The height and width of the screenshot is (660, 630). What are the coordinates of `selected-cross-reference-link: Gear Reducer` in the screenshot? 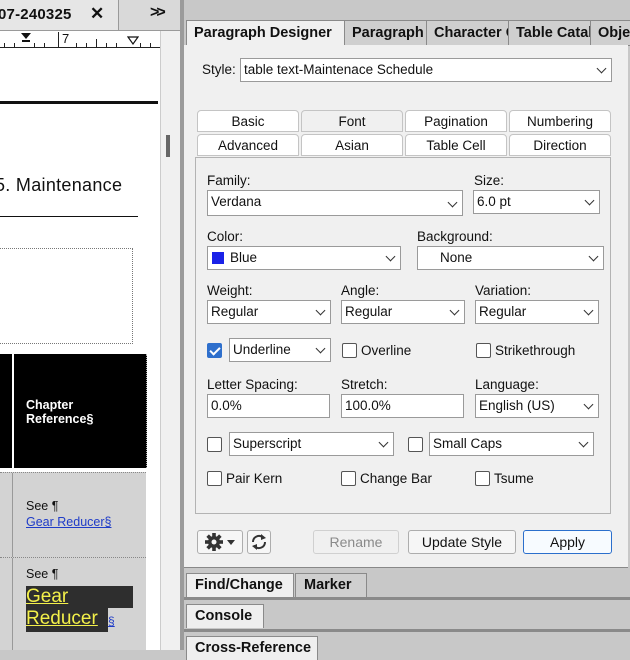 It's located at (62, 608).